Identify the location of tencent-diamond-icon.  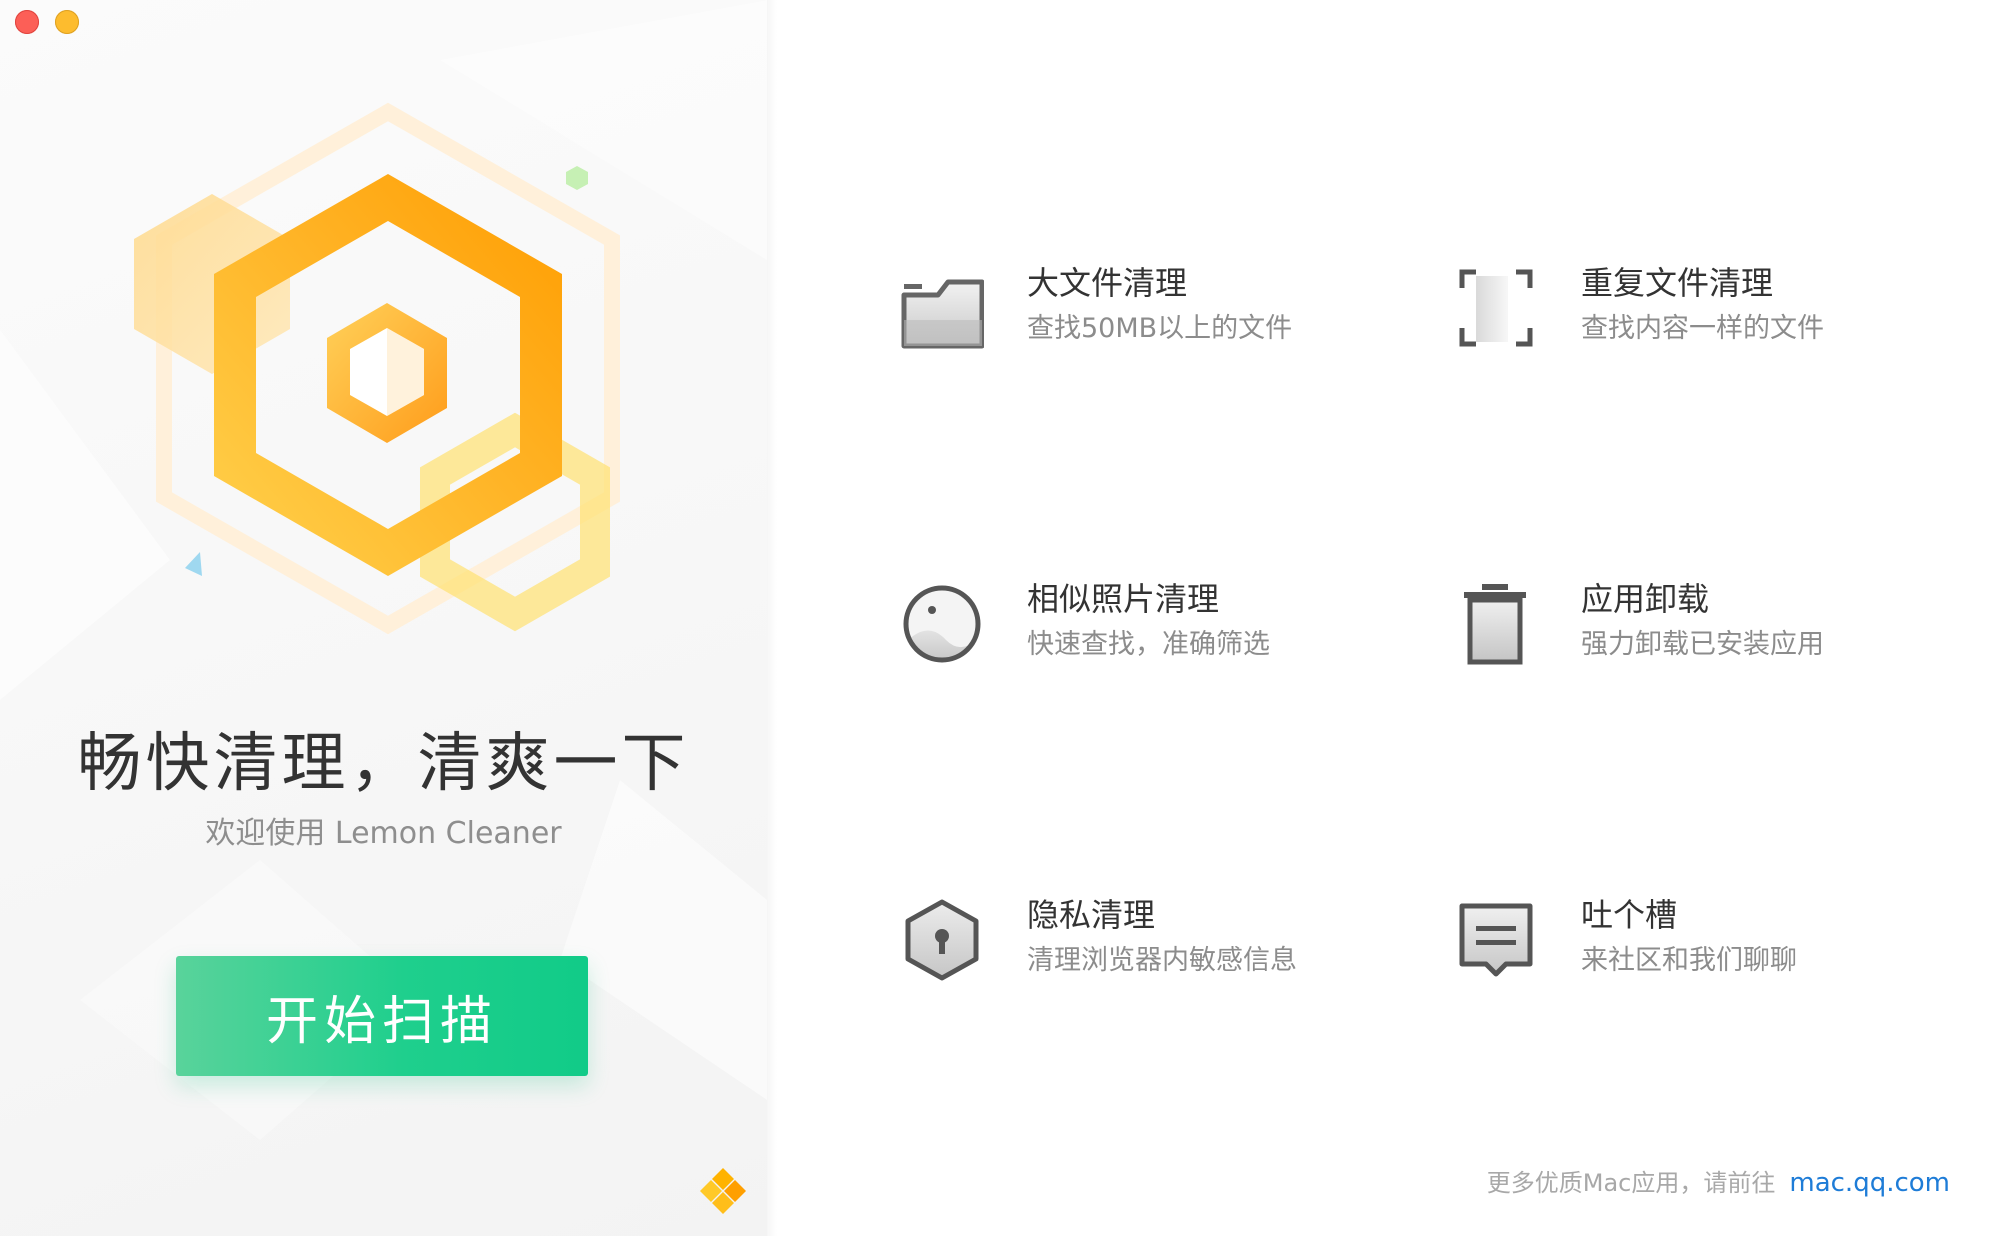
(723, 1191).